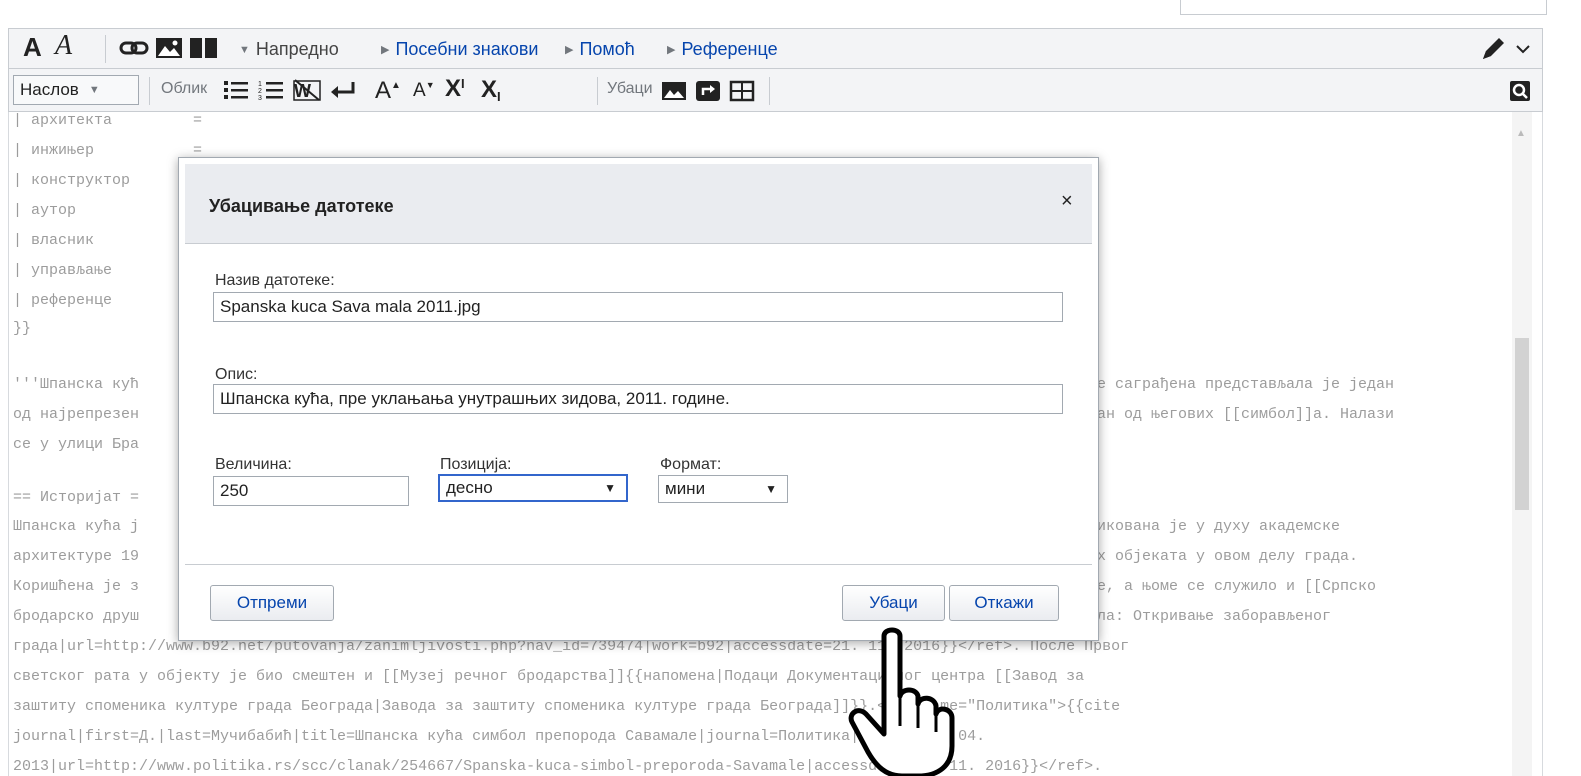 The width and height of the screenshot is (1581, 776). Describe the element at coordinates (275, 280) in the screenshot. I see `filename-label: Назив датотеке:` at that location.